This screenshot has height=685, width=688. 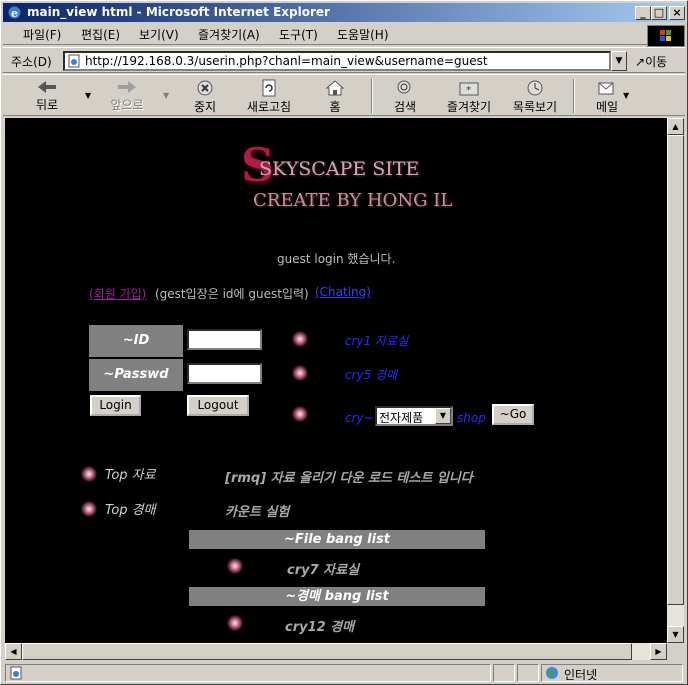 I want to click on status-bar: 인터넷, so click(x=344, y=673).